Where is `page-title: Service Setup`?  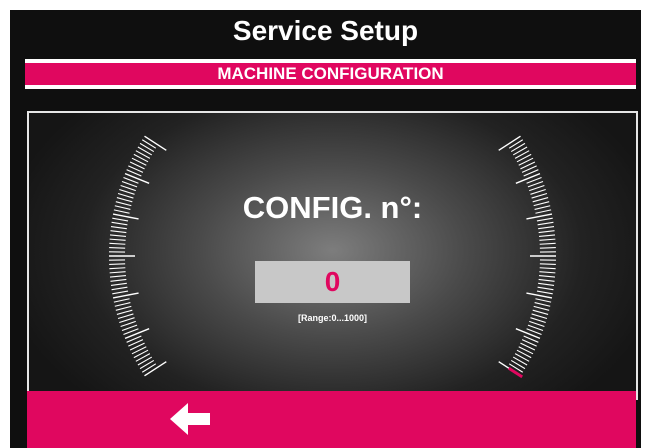
page-title: Service Setup is located at coordinates (325, 30).